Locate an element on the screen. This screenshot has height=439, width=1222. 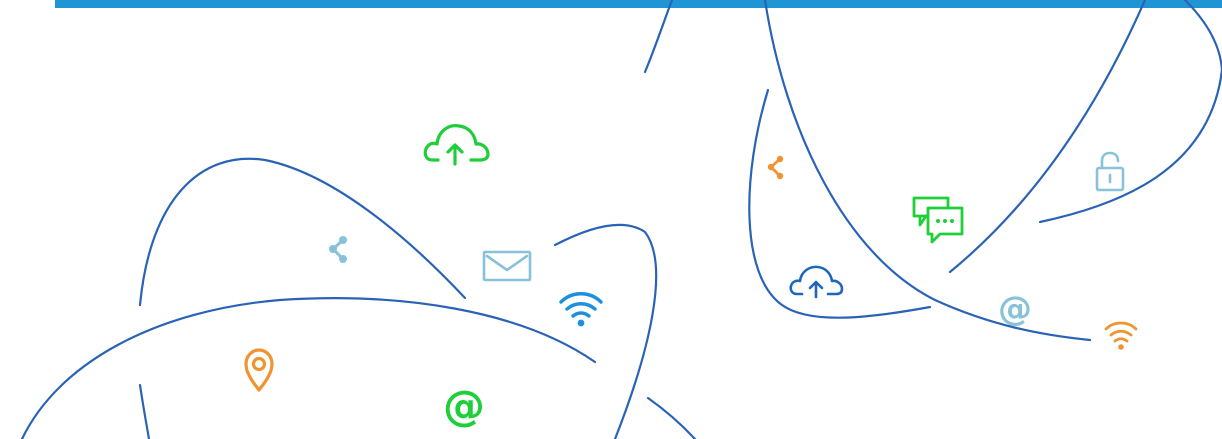
mail-icon is located at coordinates (507, 266).